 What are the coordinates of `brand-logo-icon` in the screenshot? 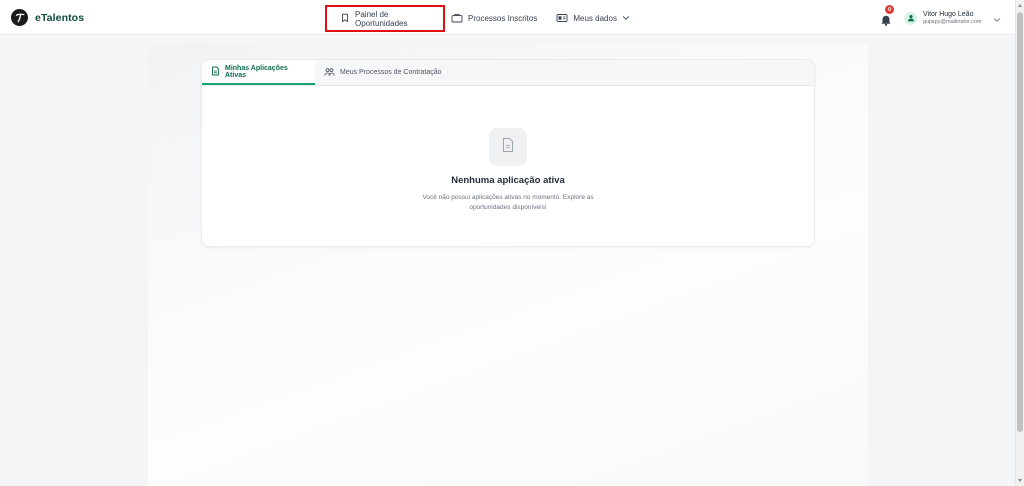 It's located at (19, 17).